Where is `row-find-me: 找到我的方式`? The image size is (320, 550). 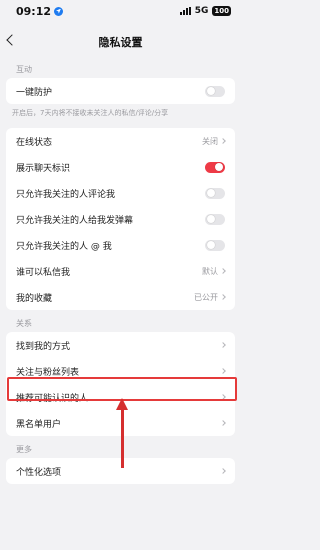 row-find-me: 找到我的方式 is located at coordinates (120, 345).